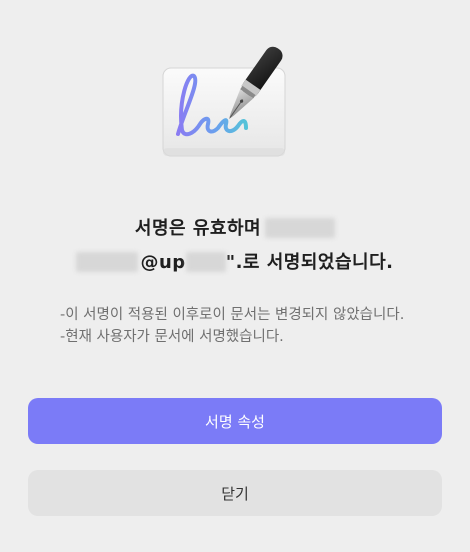 The width and height of the screenshot is (470, 552). What do you see at coordinates (172, 337) in the screenshot?
I see `note-current-user: -현재 사용자가 문서에 서명했습니다.` at bounding box center [172, 337].